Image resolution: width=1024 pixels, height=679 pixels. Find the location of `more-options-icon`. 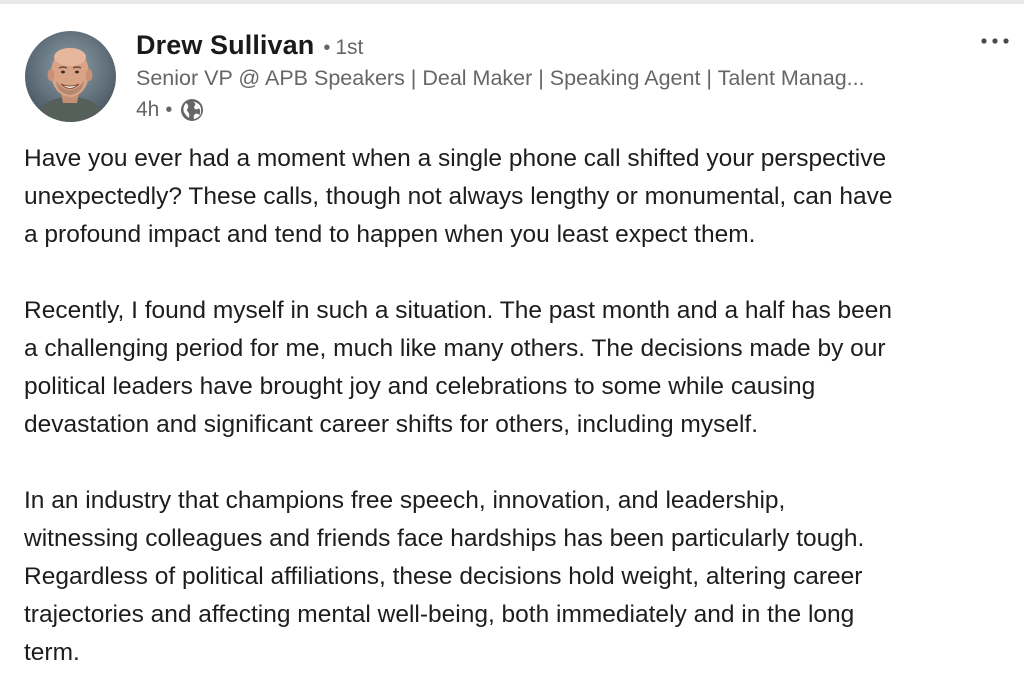

more-options-icon is located at coordinates (995, 41).